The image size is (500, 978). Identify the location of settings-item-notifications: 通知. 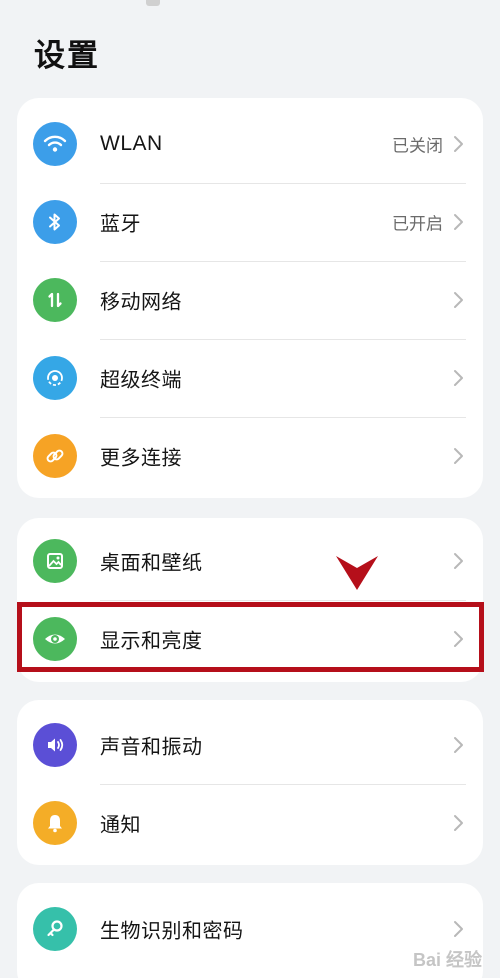
(250, 823).